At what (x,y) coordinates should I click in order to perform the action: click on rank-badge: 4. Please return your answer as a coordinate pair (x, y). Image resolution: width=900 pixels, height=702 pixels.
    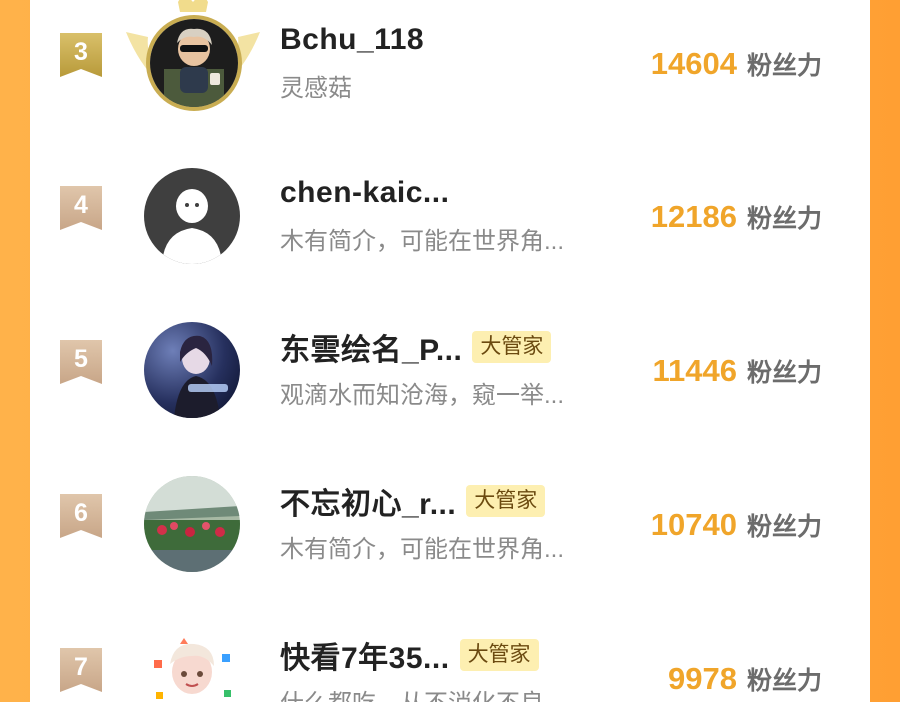
    Looking at the image, I should click on (81, 208).